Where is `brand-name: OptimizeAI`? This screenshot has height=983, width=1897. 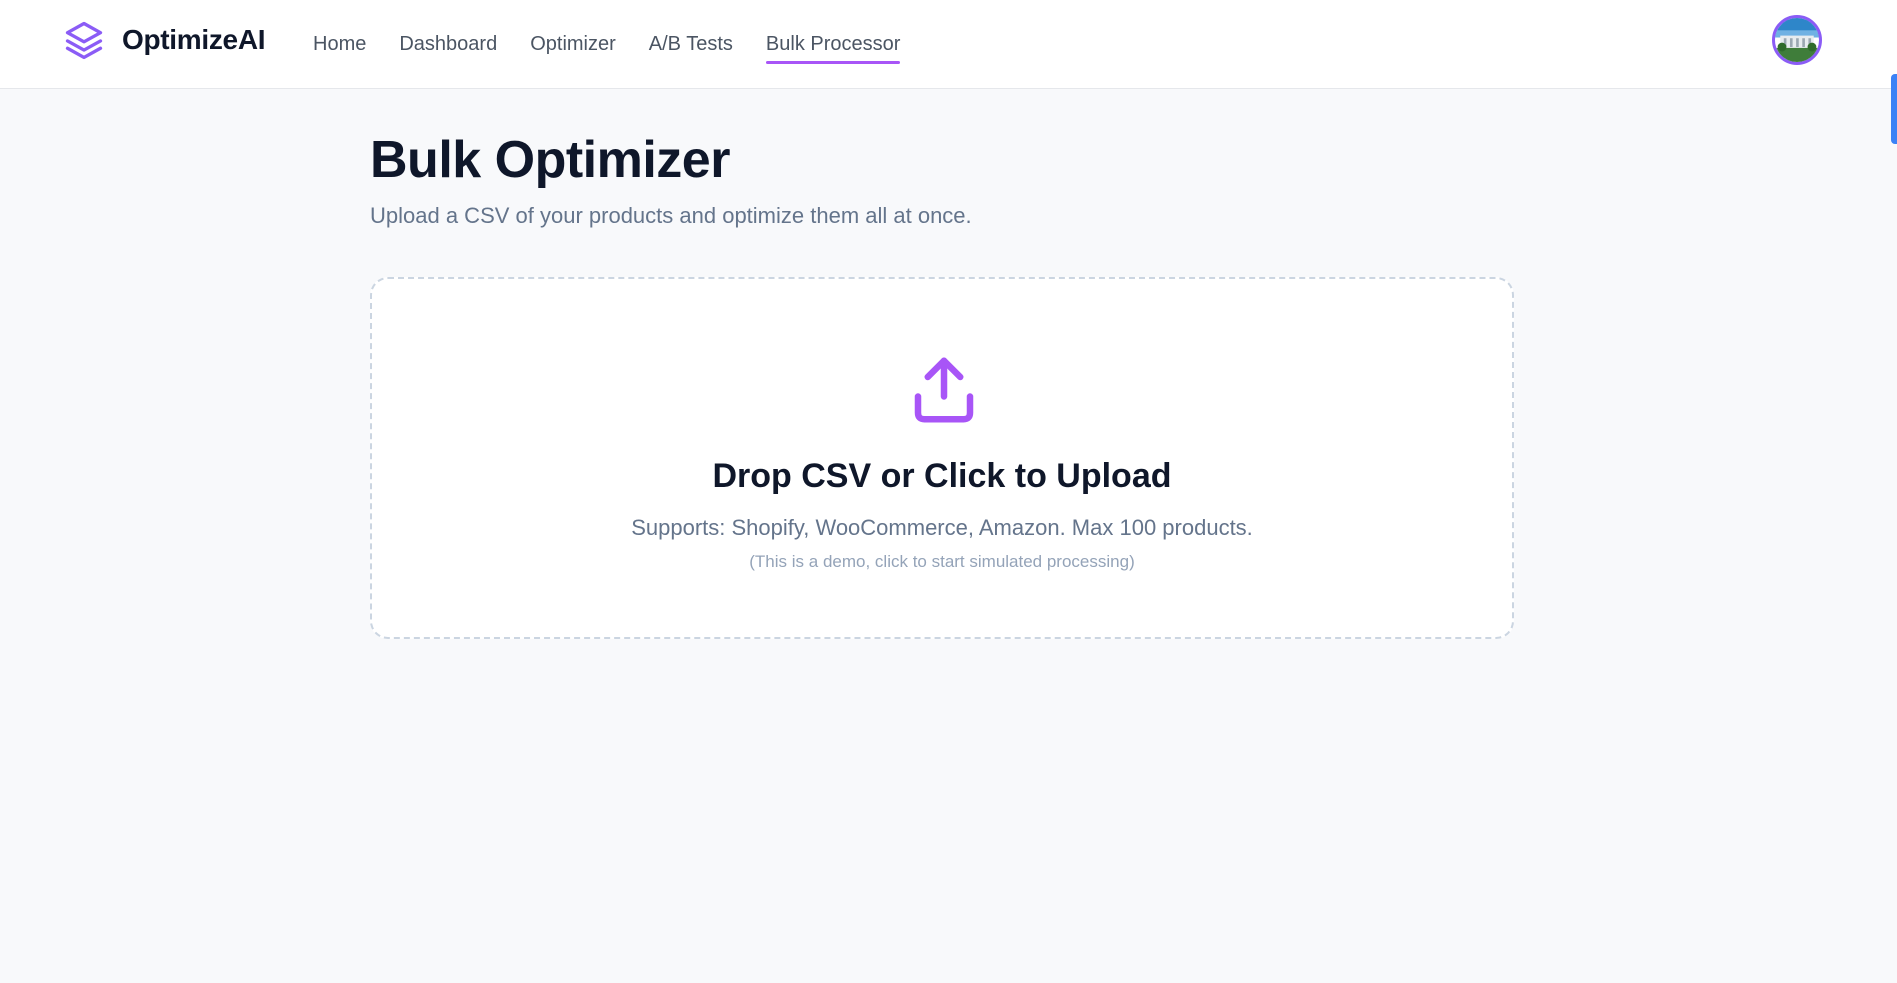 brand-name: OptimizeAI is located at coordinates (194, 39).